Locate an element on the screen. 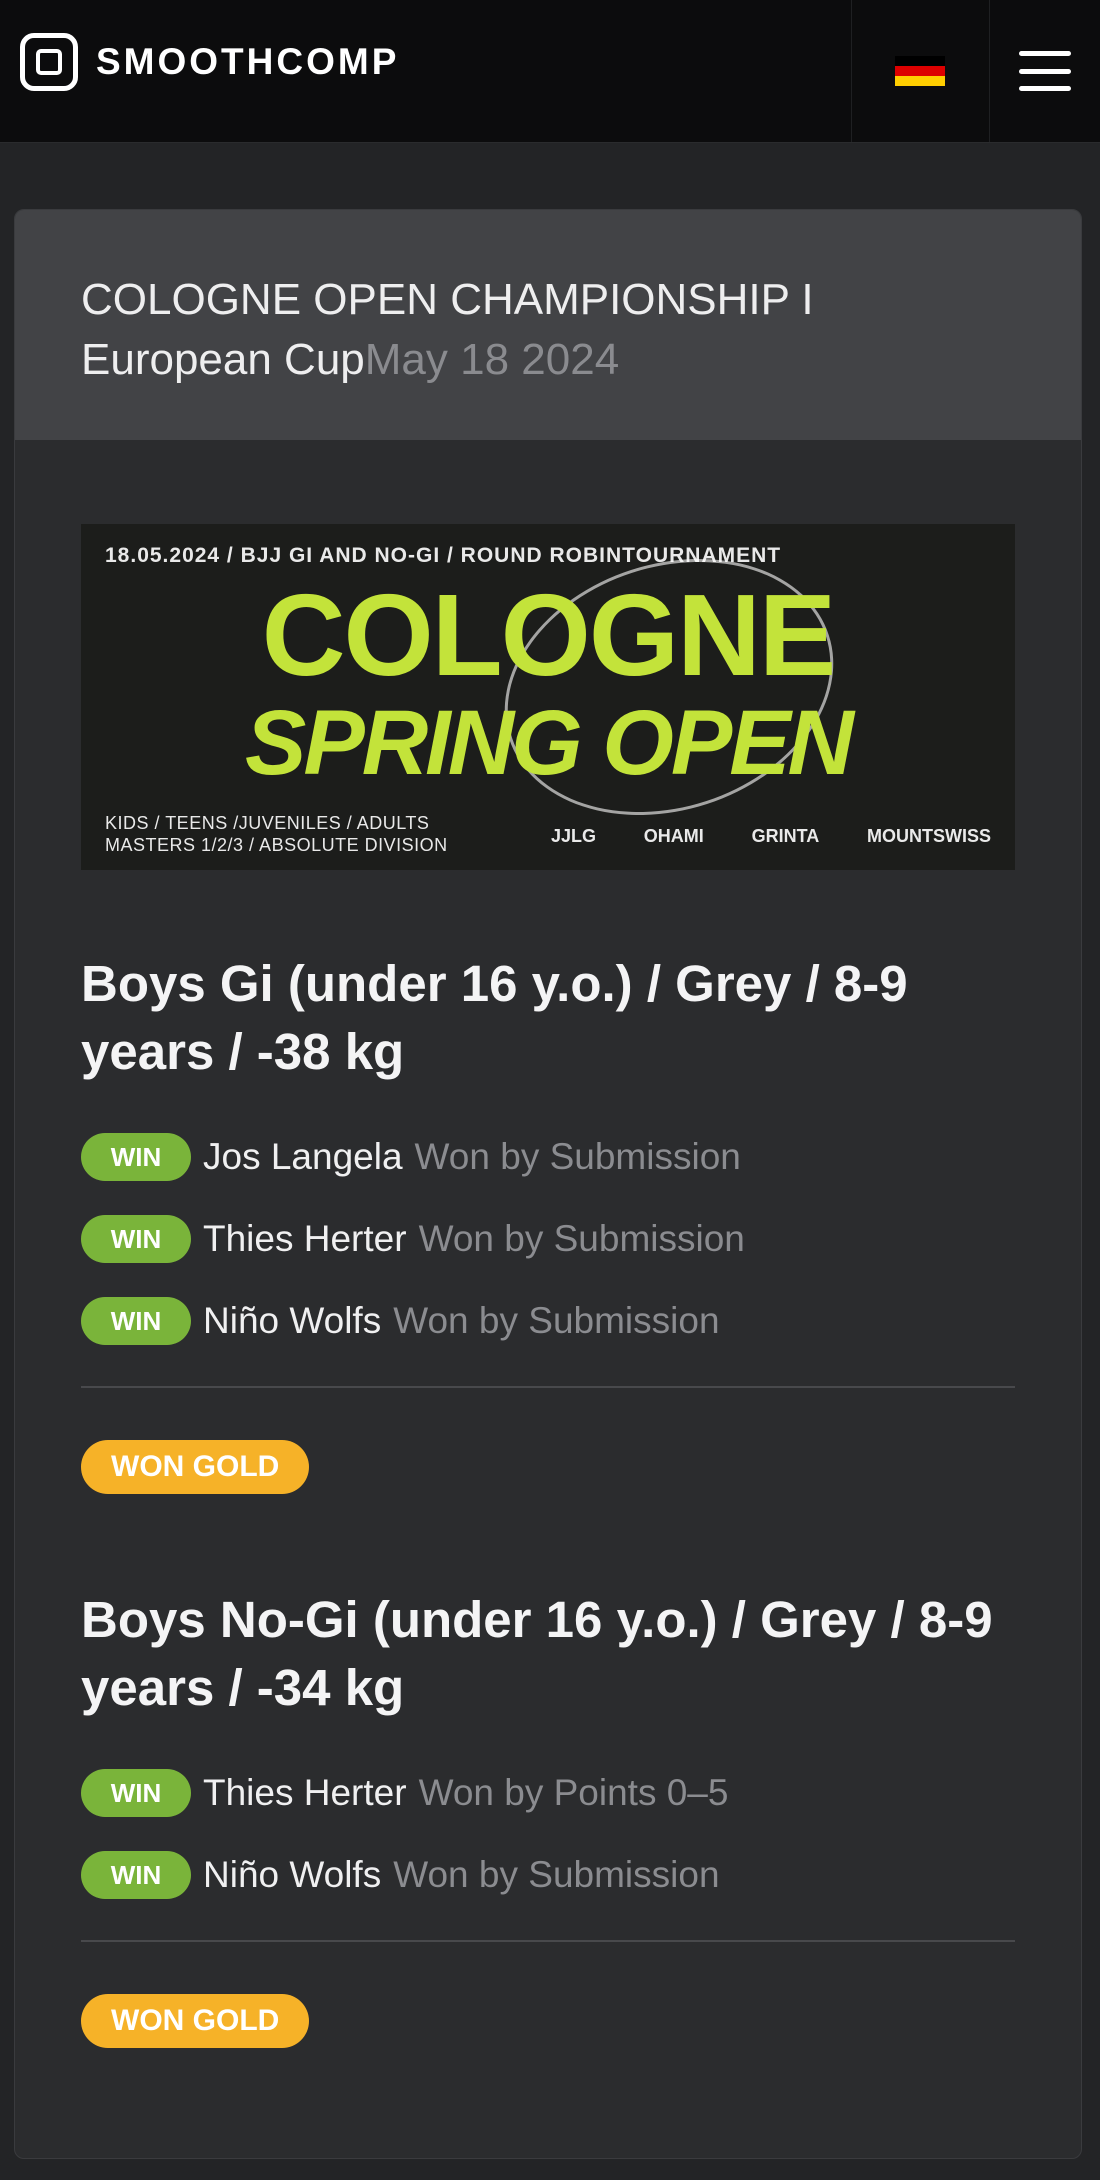 Image resolution: width=1100 pixels, height=2180 pixels. event-date: May 18 2024 is located at coordinates (492, 359).